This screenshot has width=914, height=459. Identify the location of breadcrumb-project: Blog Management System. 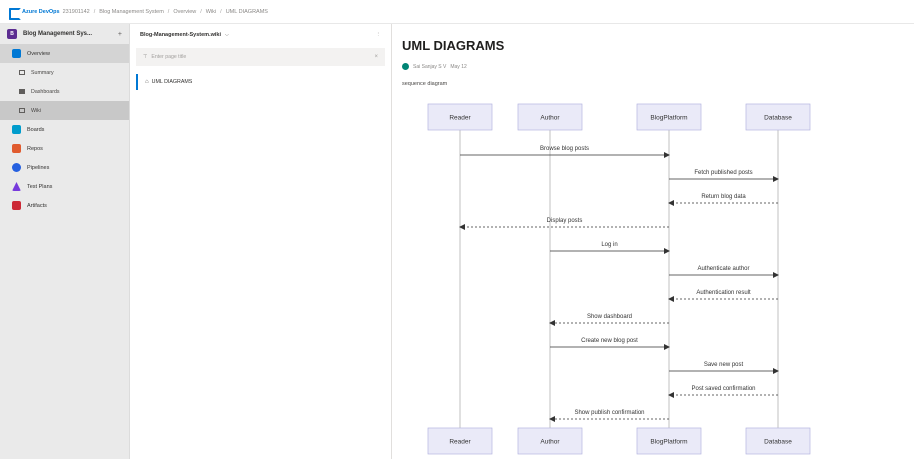
(131, 12).